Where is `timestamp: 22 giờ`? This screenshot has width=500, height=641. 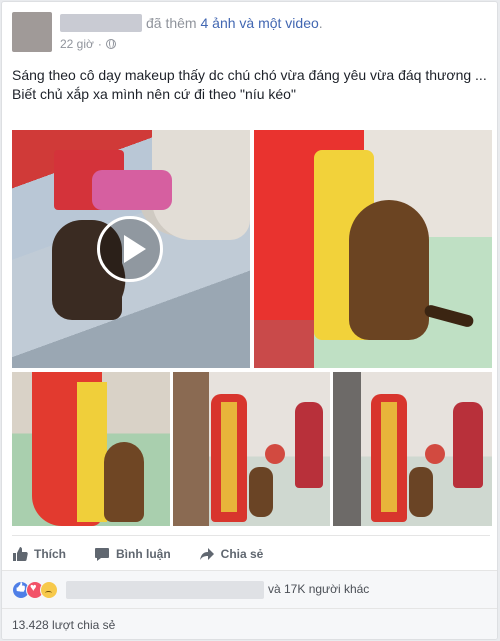 timestamp: 22 giờ is located at coordinates (77, 44).